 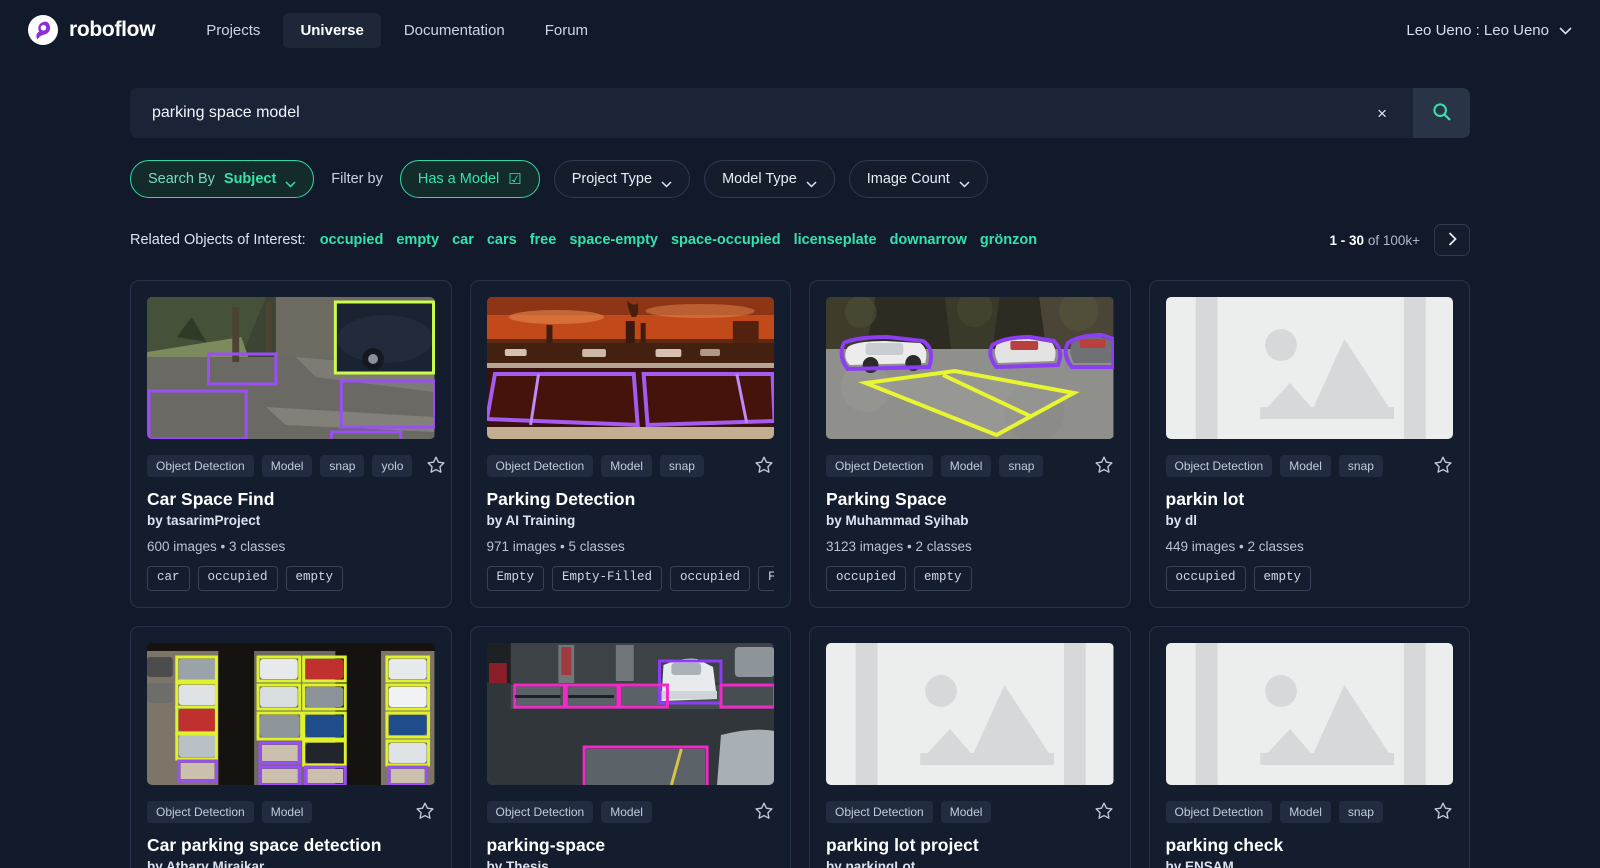 What do you see at coordinates (566, 30) in the screenshot?
I see `nav-link-forum: Forum` at bounding box center [566, 30].